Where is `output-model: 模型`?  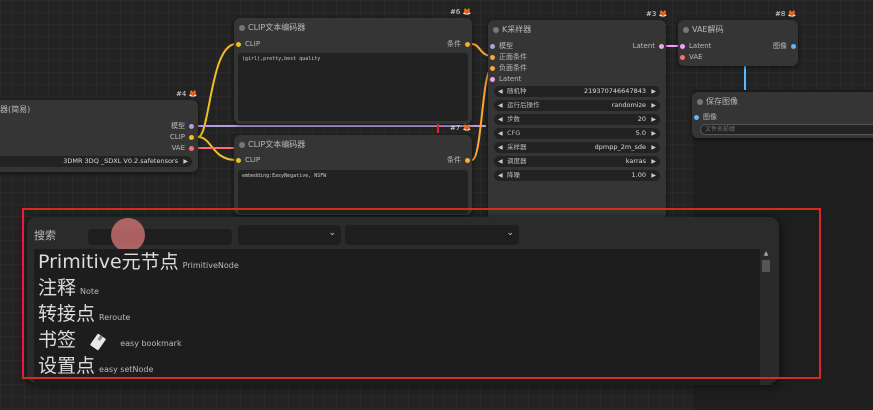 output-model: 模型 is located at coordinates (182, 126).